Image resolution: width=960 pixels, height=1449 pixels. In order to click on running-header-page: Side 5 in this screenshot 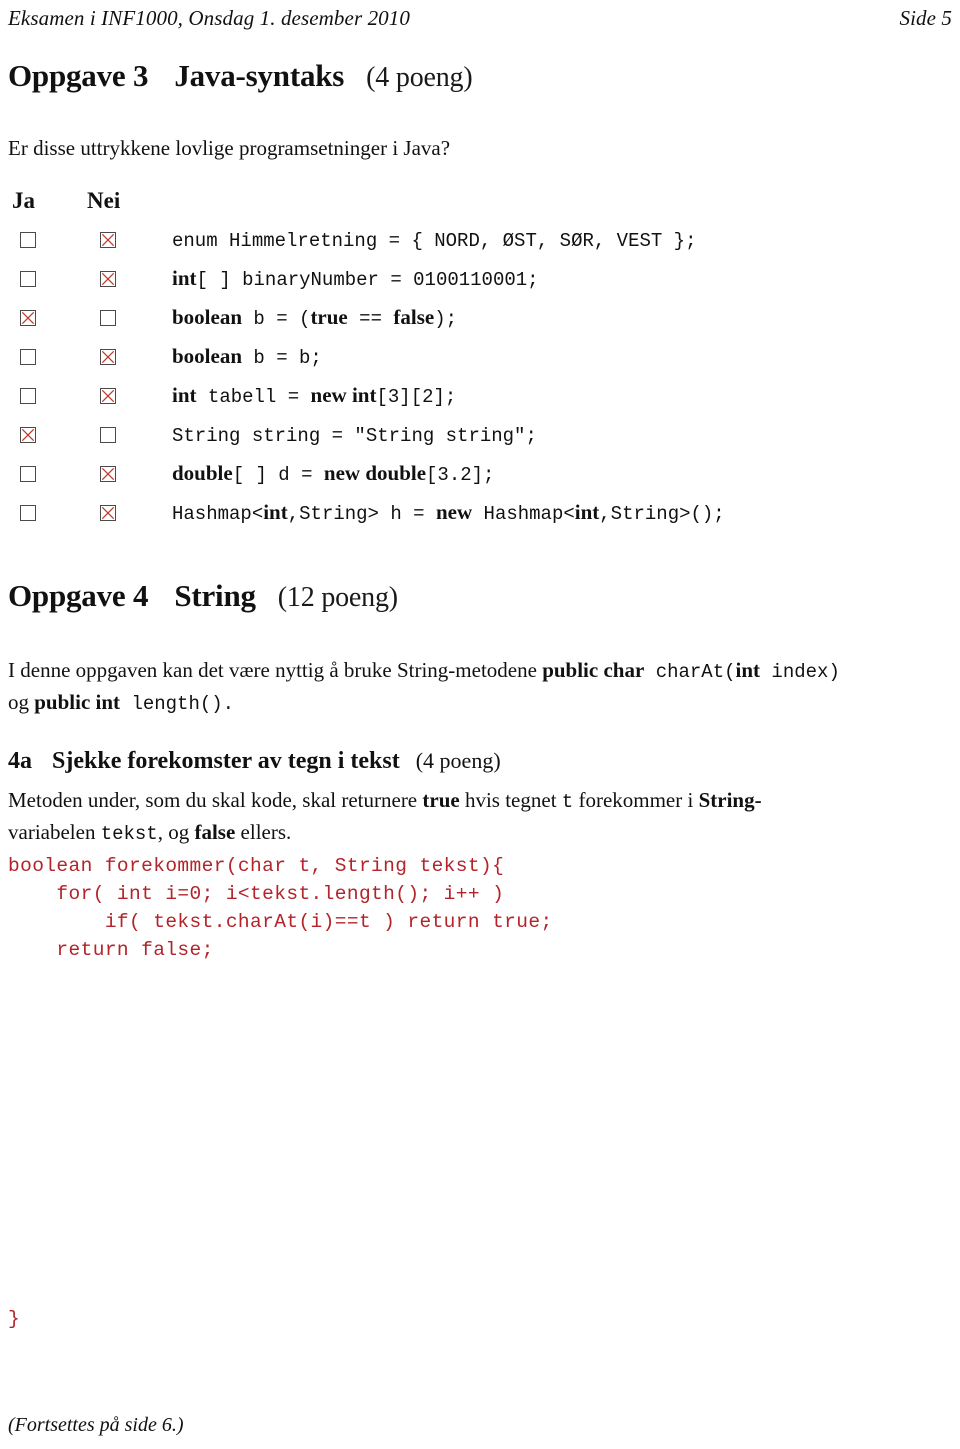, I will do `click(925, 18)`.